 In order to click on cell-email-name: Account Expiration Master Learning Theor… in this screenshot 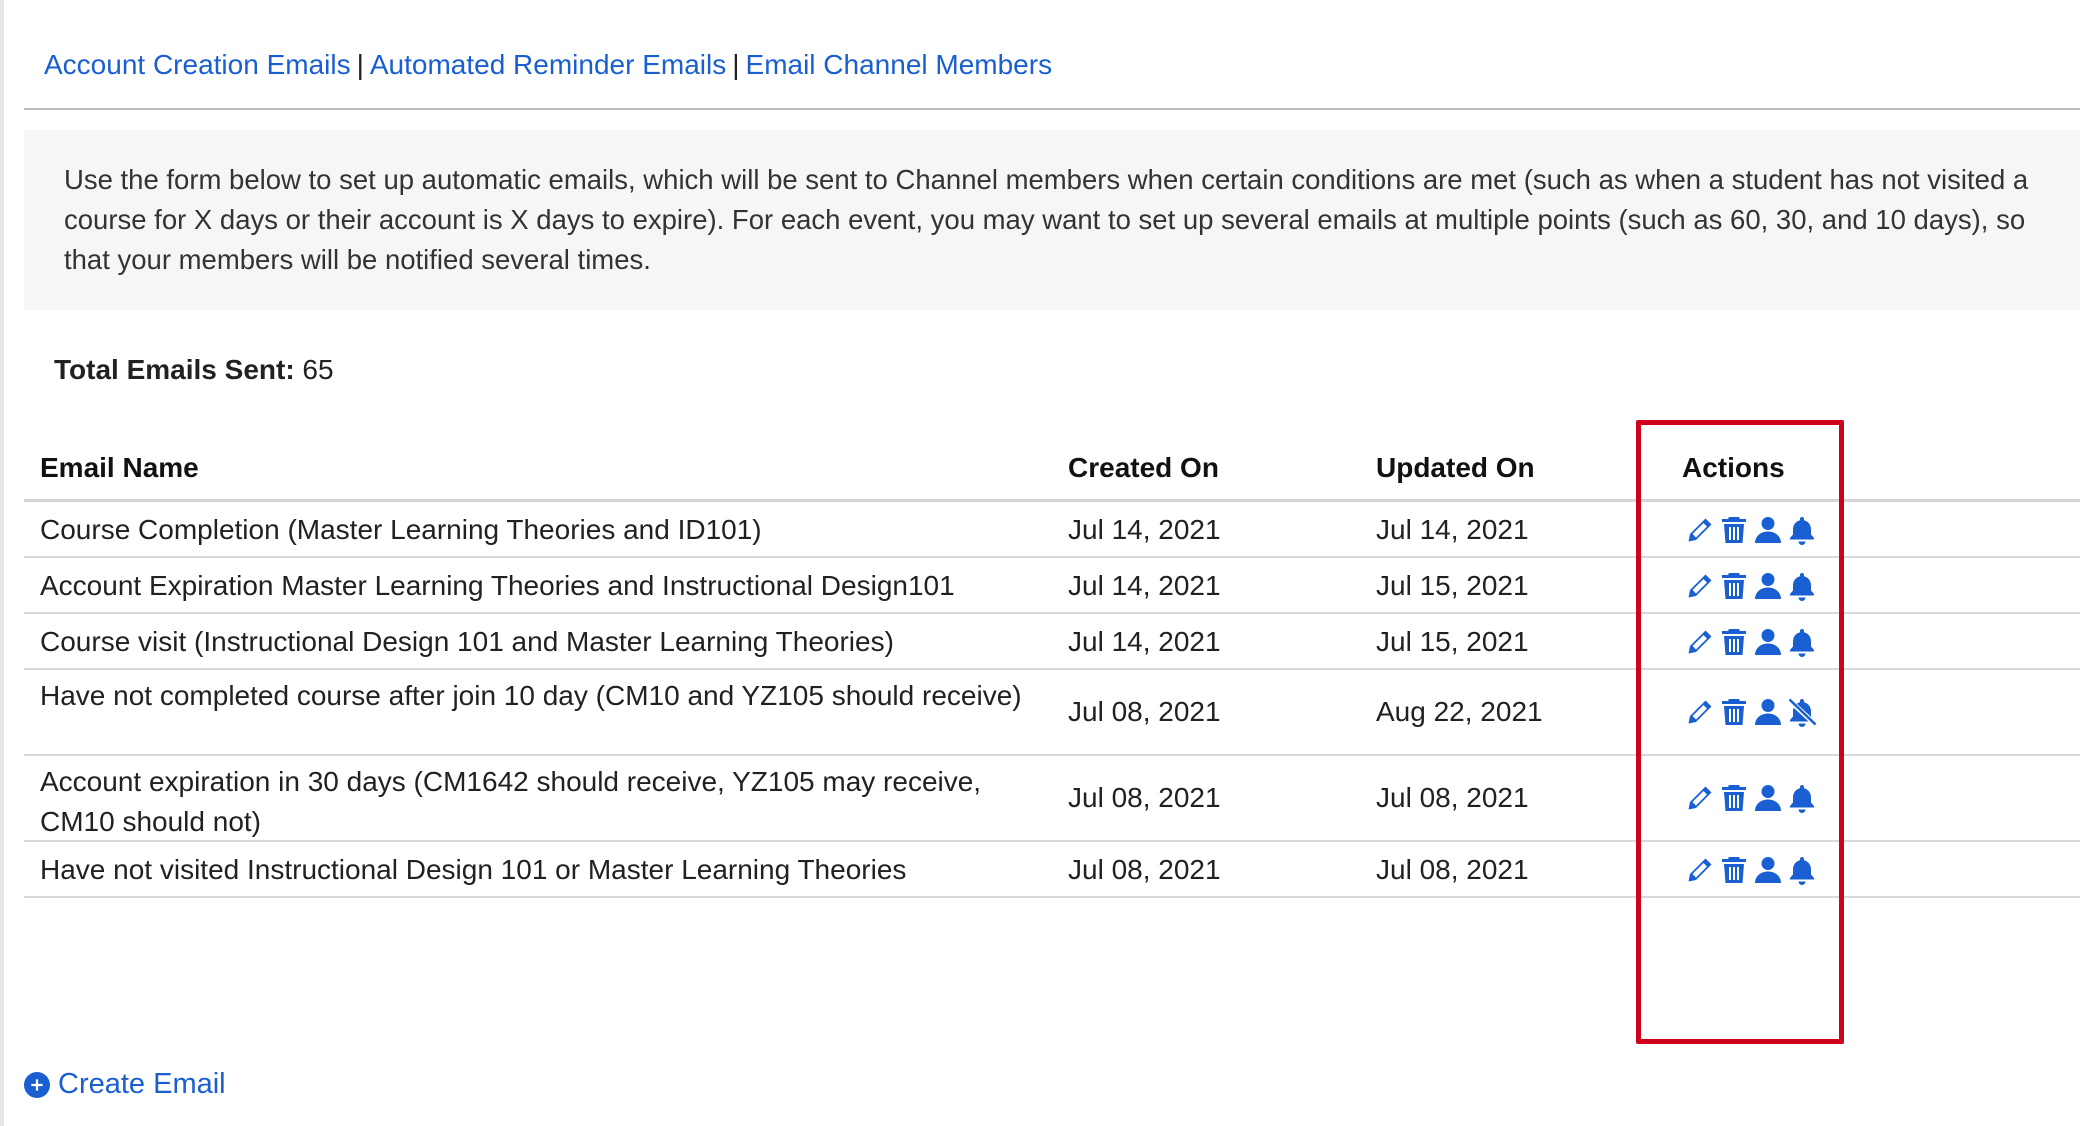, I will do `click(497, 585)`.